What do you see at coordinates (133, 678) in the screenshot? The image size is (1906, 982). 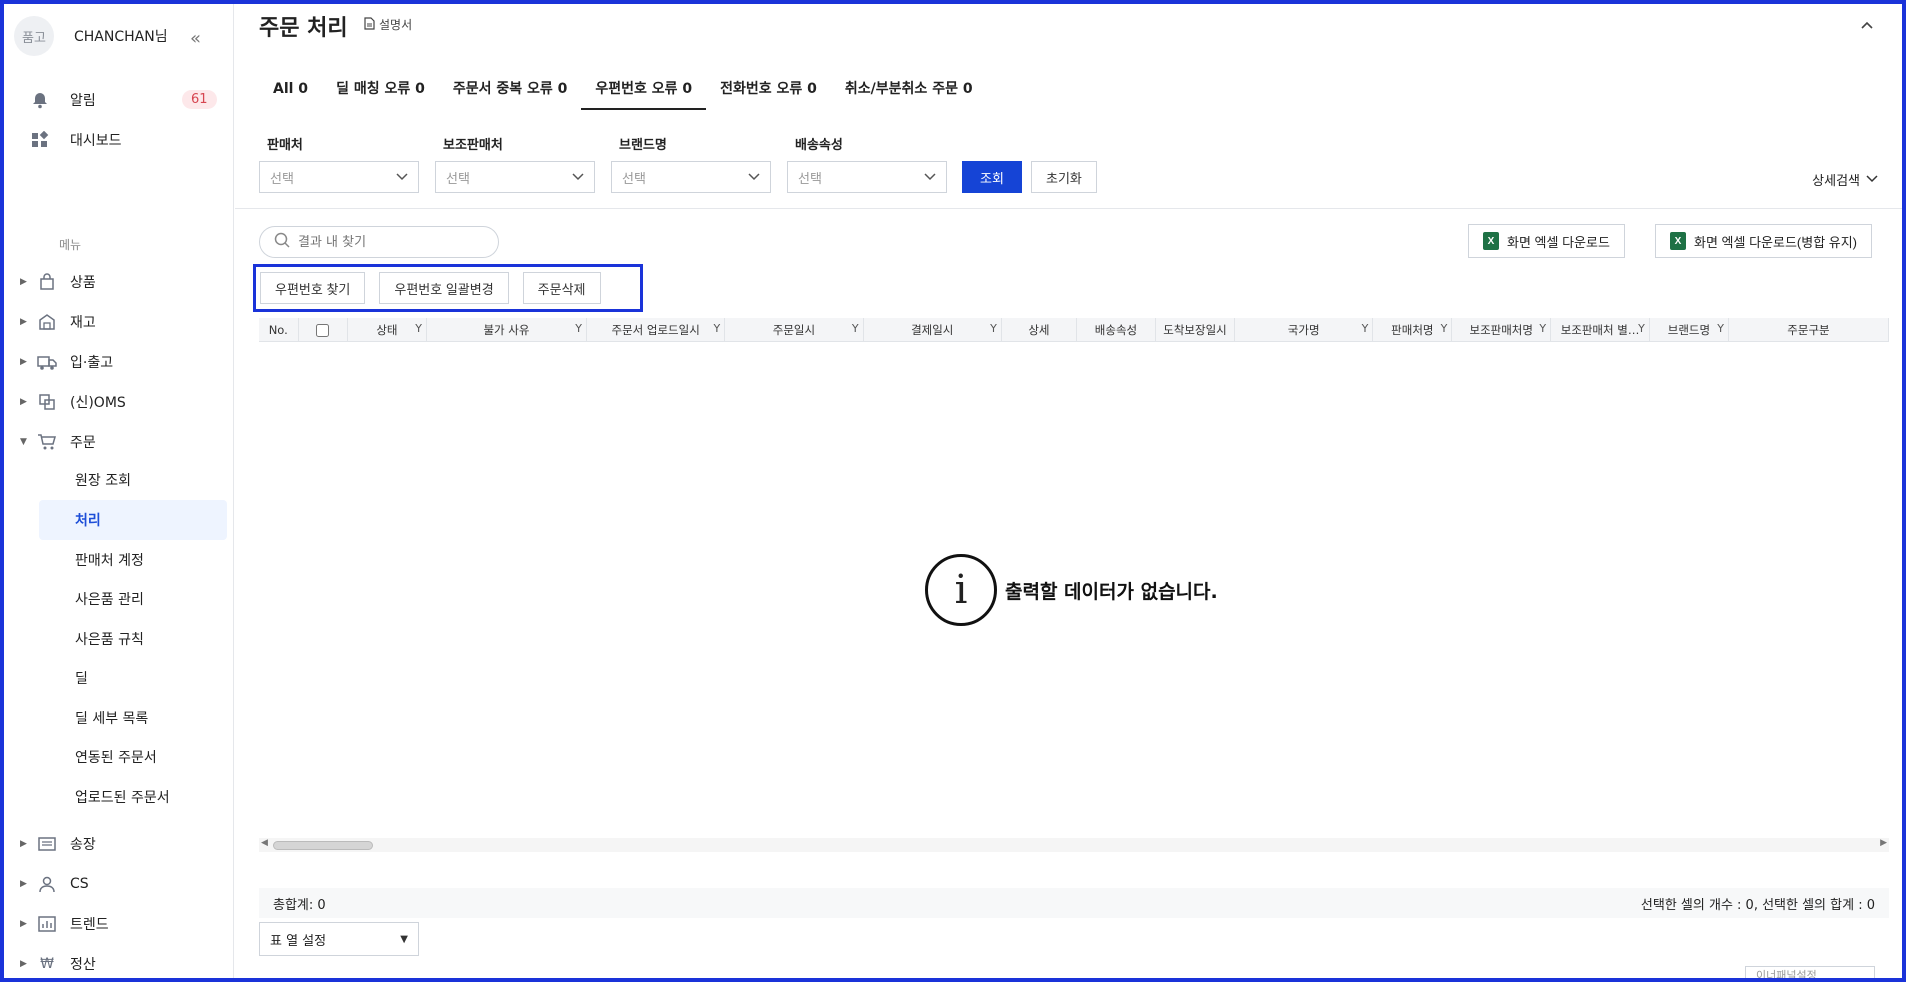 I see `sidebar-sub-deals: 딜` at bounding box center [133, 678].